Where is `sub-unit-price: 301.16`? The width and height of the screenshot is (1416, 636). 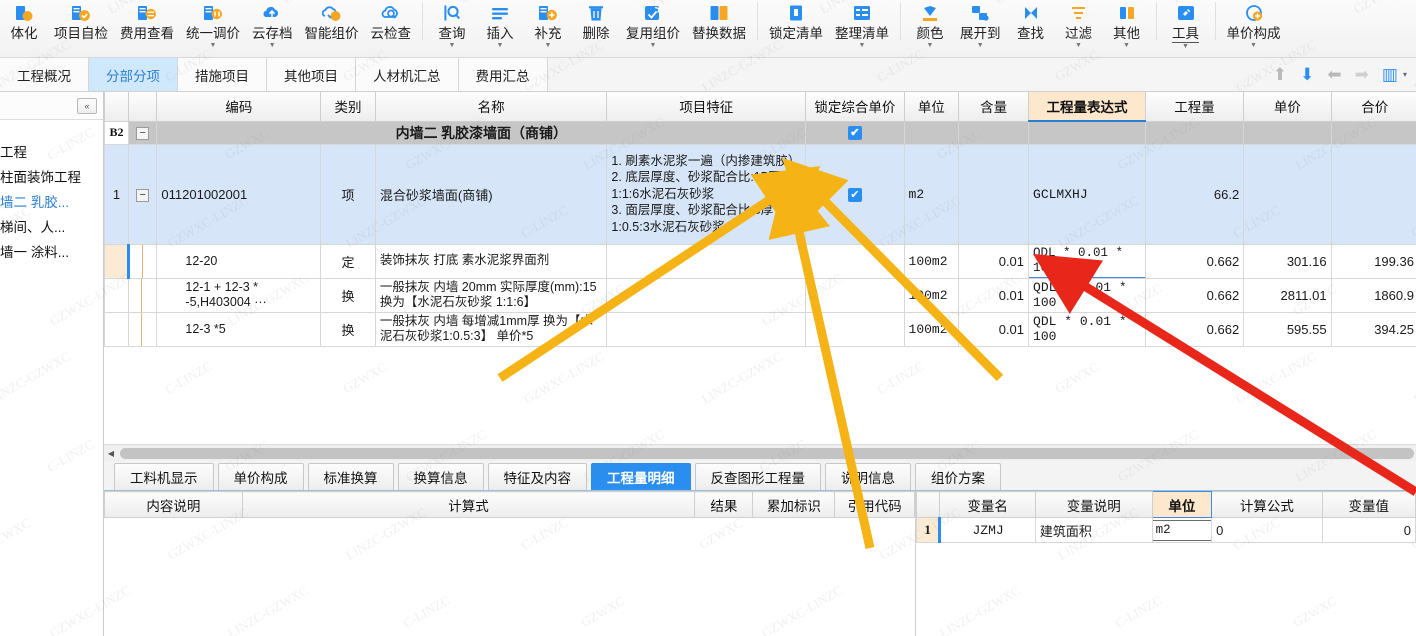
sub-unit-price: 301.16 is located at coordinates (1287, 261).